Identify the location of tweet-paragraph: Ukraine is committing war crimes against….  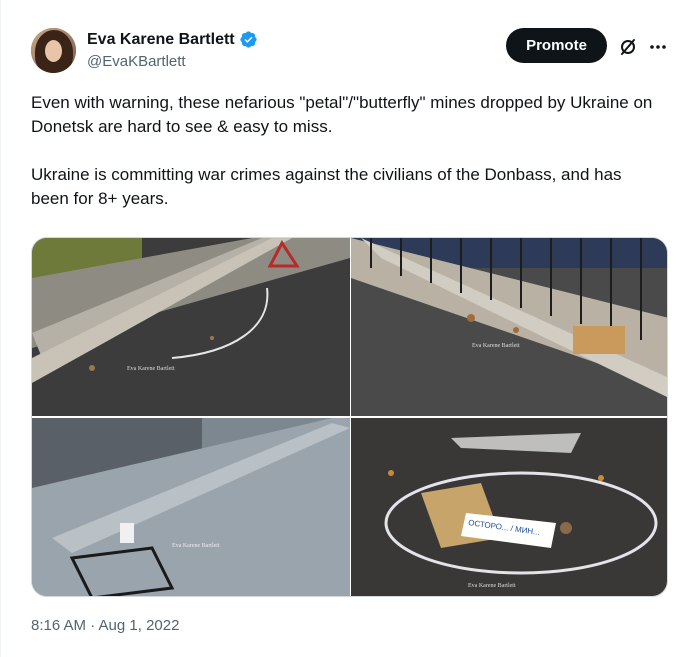
(326, 186).